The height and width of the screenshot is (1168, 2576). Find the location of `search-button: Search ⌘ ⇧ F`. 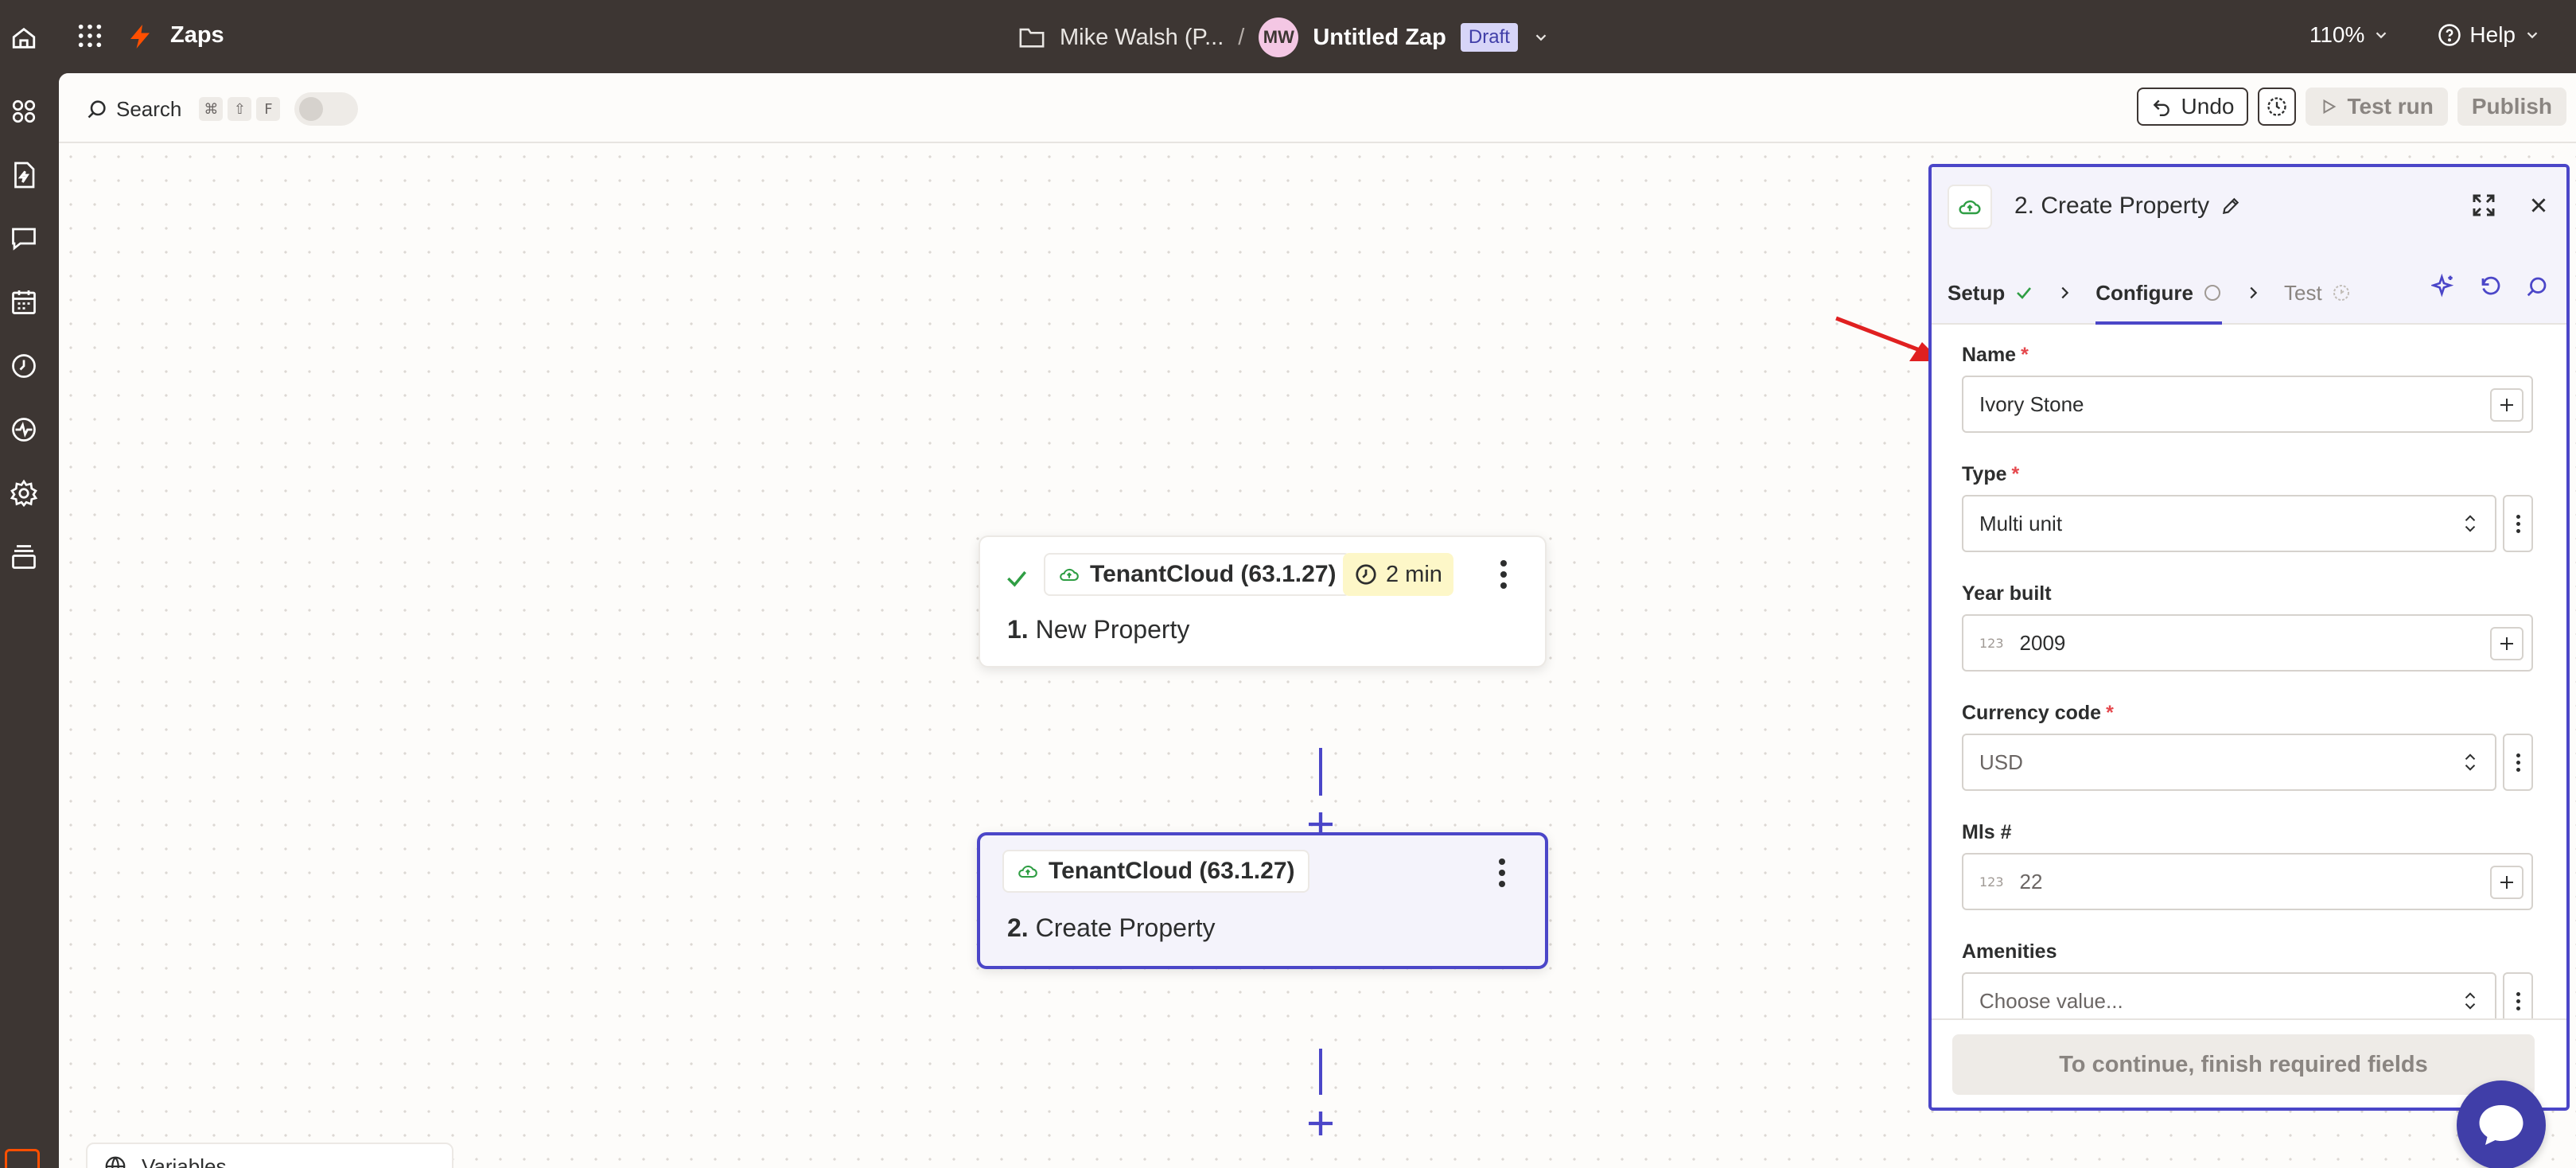

search-button: Search ⌘ ⇧ F is located at coordinates (223, 109).